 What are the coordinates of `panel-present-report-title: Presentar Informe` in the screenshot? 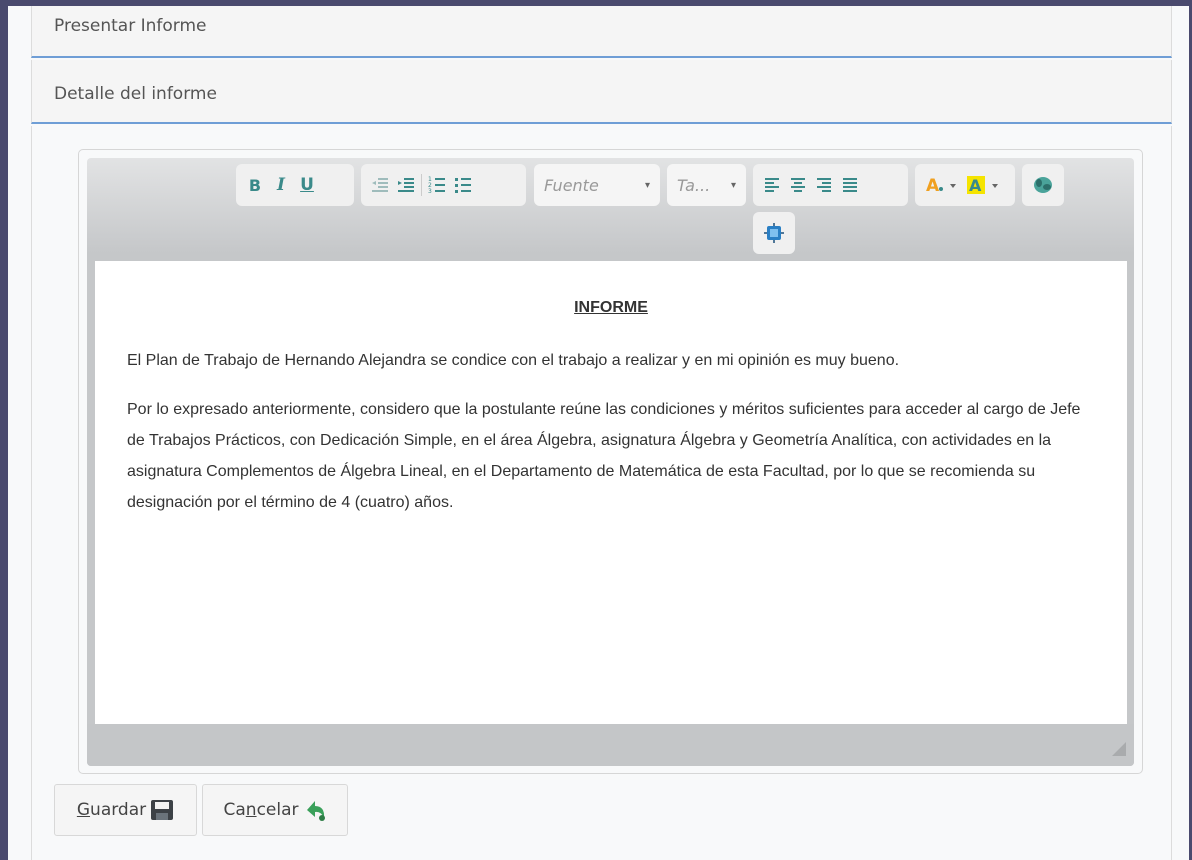 It's located at (130, 26).